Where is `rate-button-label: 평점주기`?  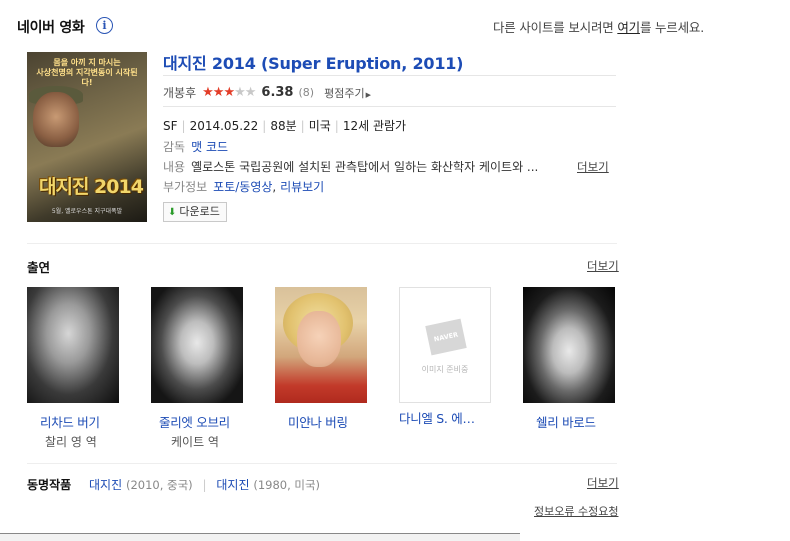 rate-button-label: 평점주기 is located at coordinates (344, 93).